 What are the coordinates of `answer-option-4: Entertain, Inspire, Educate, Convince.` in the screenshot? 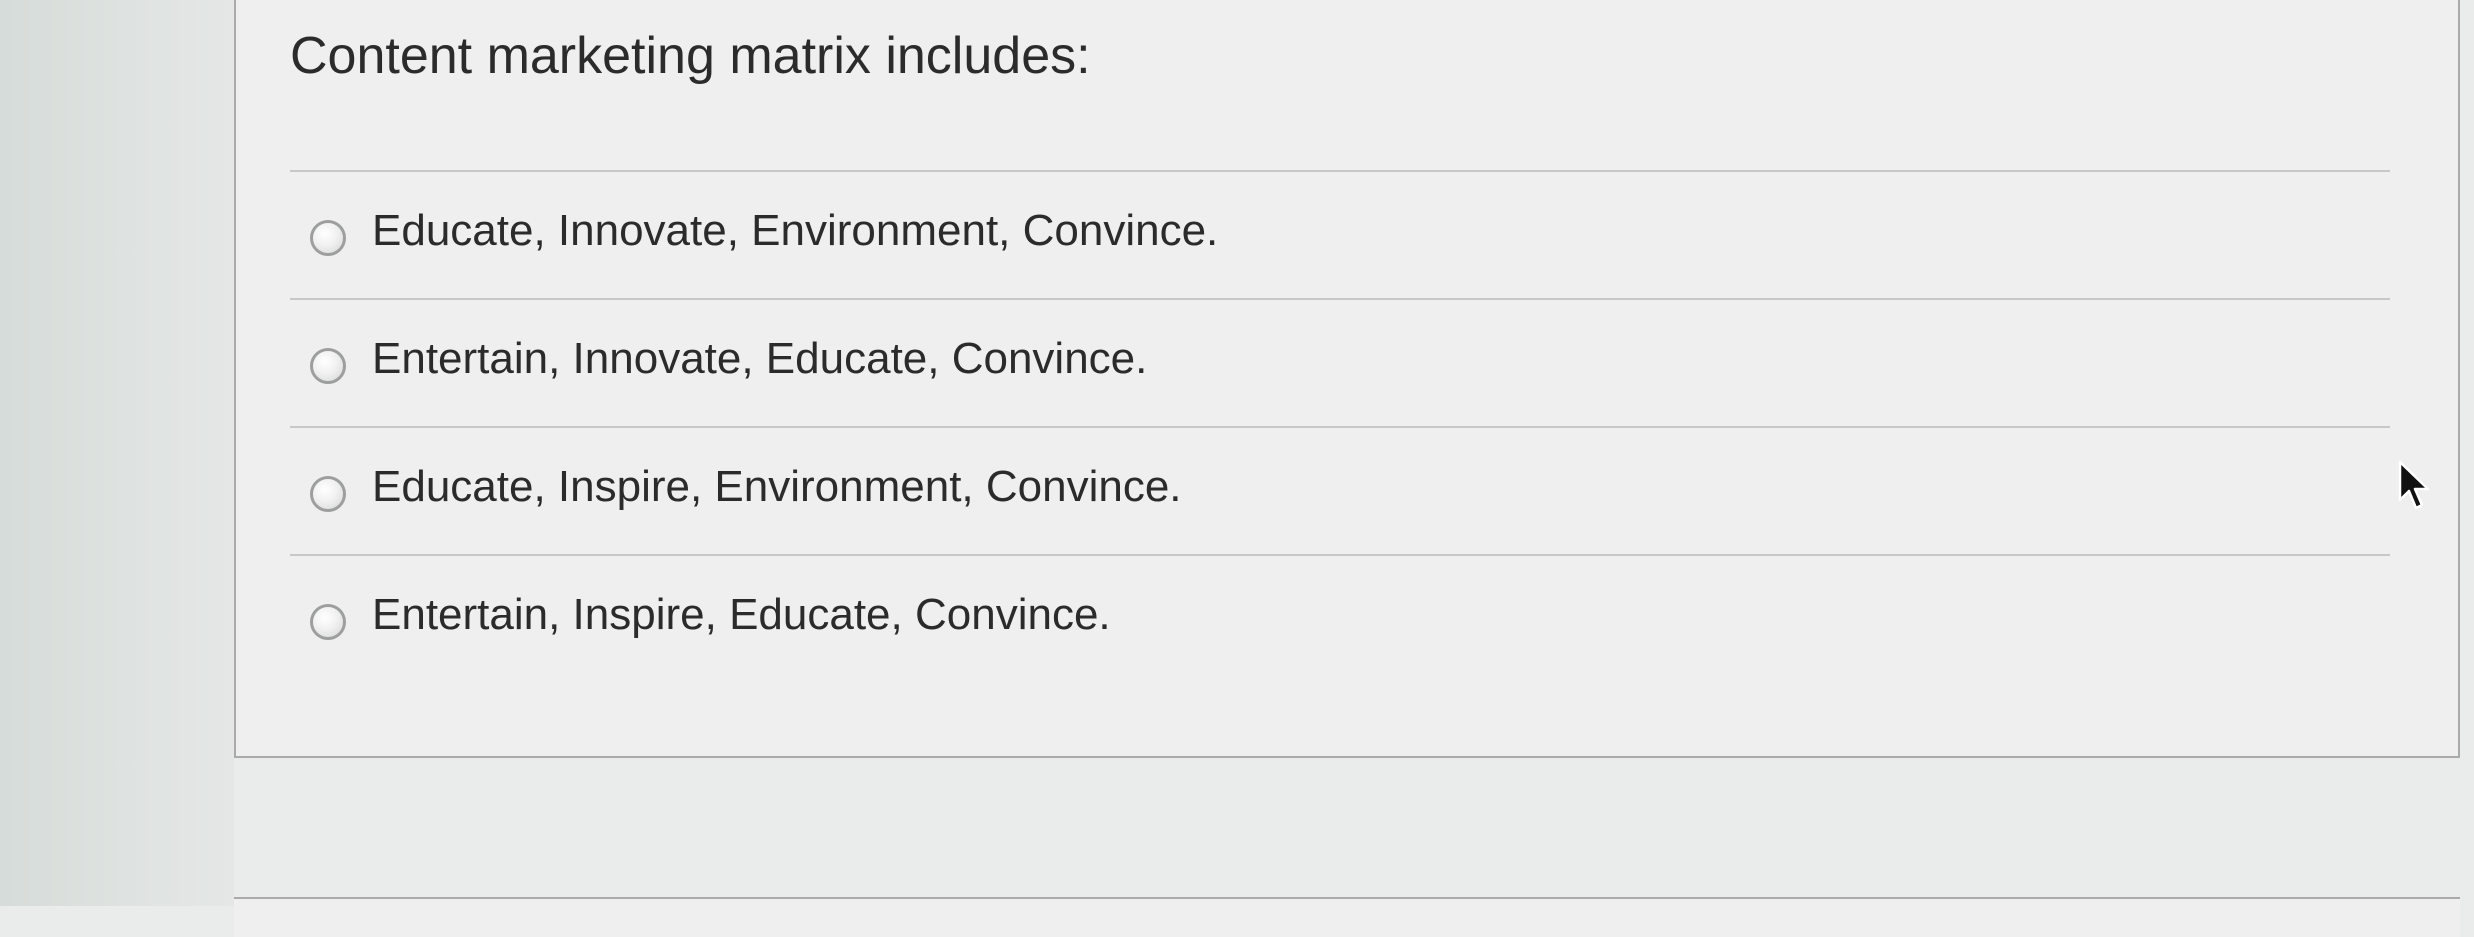 It's located at (1340, 618).